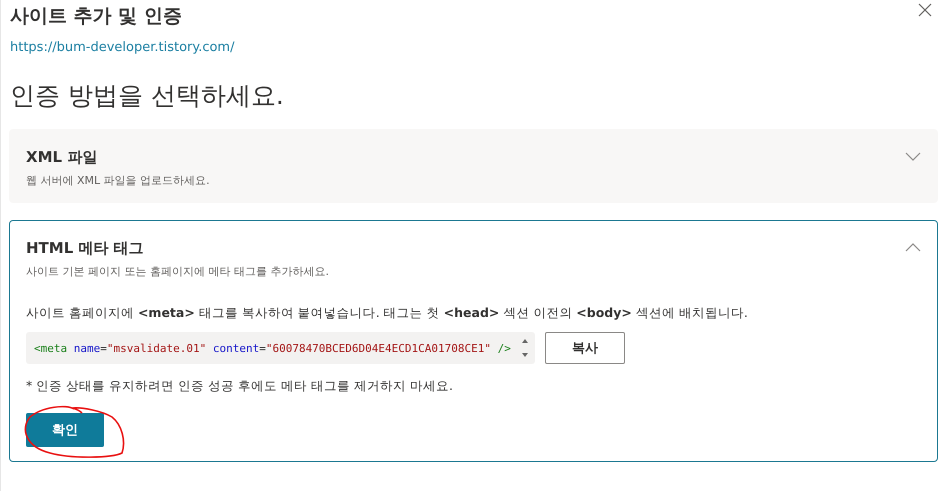 The height and width of the screenshot is (491, 946). Describe the element at coordinates (925, 10) in the screenshot. I see `close-icon` at that location.